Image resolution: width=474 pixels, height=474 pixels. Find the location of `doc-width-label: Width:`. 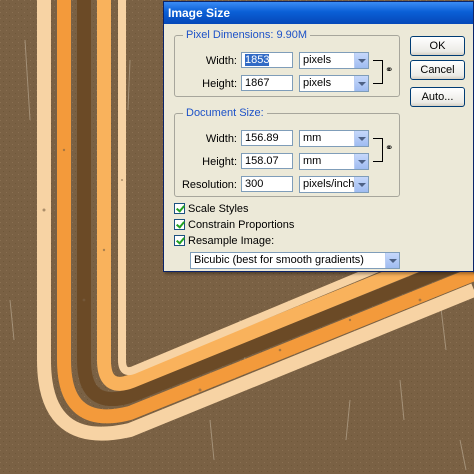

doc-width-label: Width: is located at coordinates (221, 139).